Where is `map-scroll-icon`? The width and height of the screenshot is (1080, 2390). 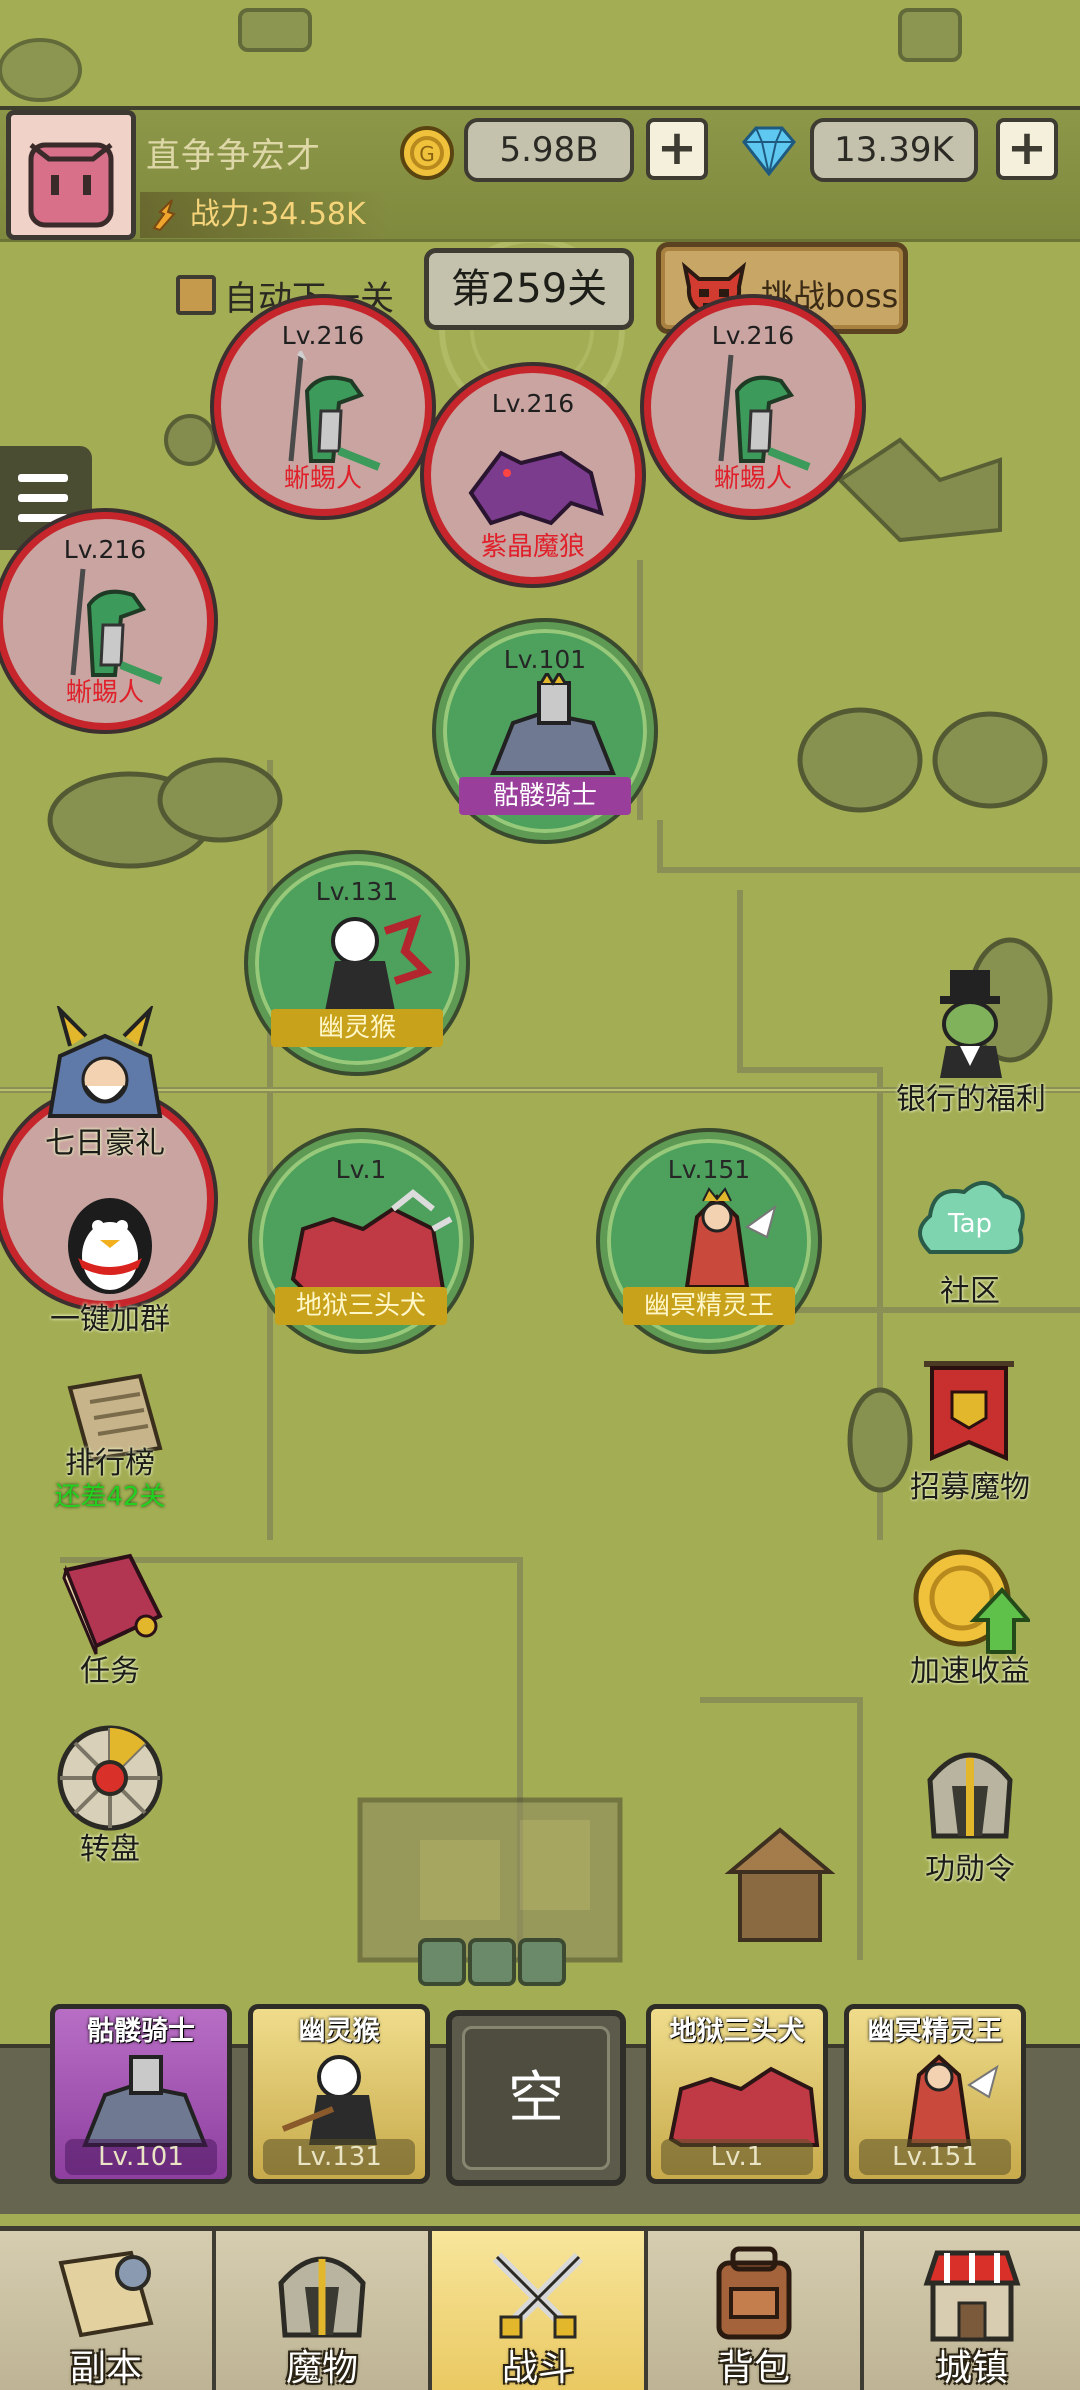 map-scroll-icon is located at coordinates (106, 2294).